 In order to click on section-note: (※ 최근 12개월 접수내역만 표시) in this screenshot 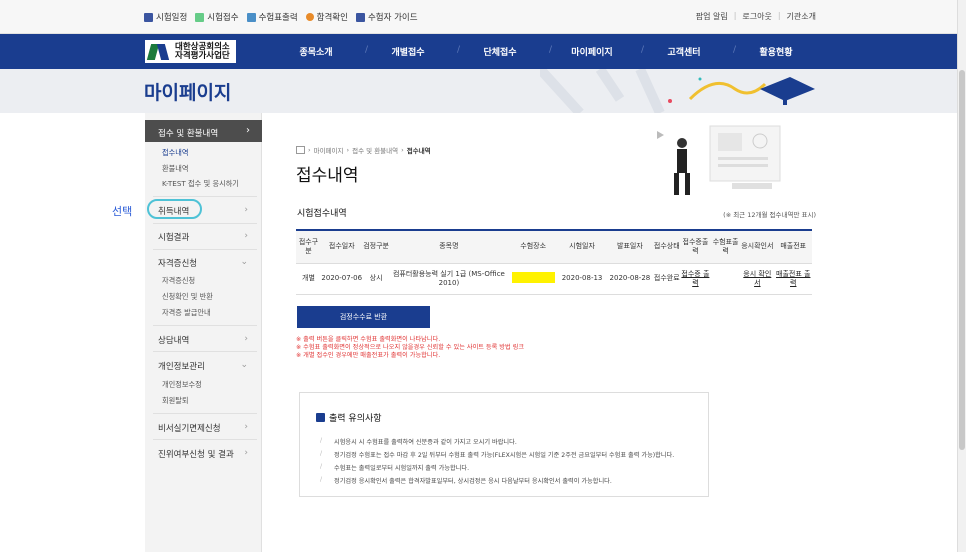, I will do `click(769, 215)`.